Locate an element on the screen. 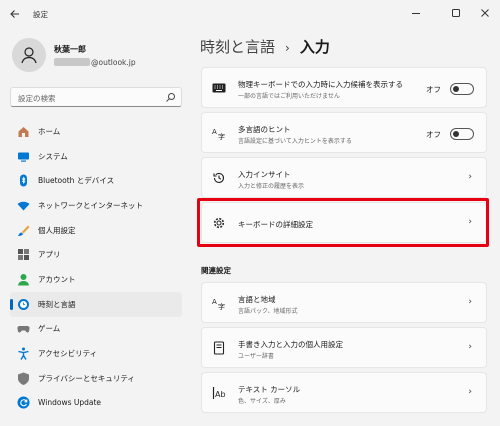 This screenshot has height=426, width=500. notebook-icon is located at coordinates (219, 348).